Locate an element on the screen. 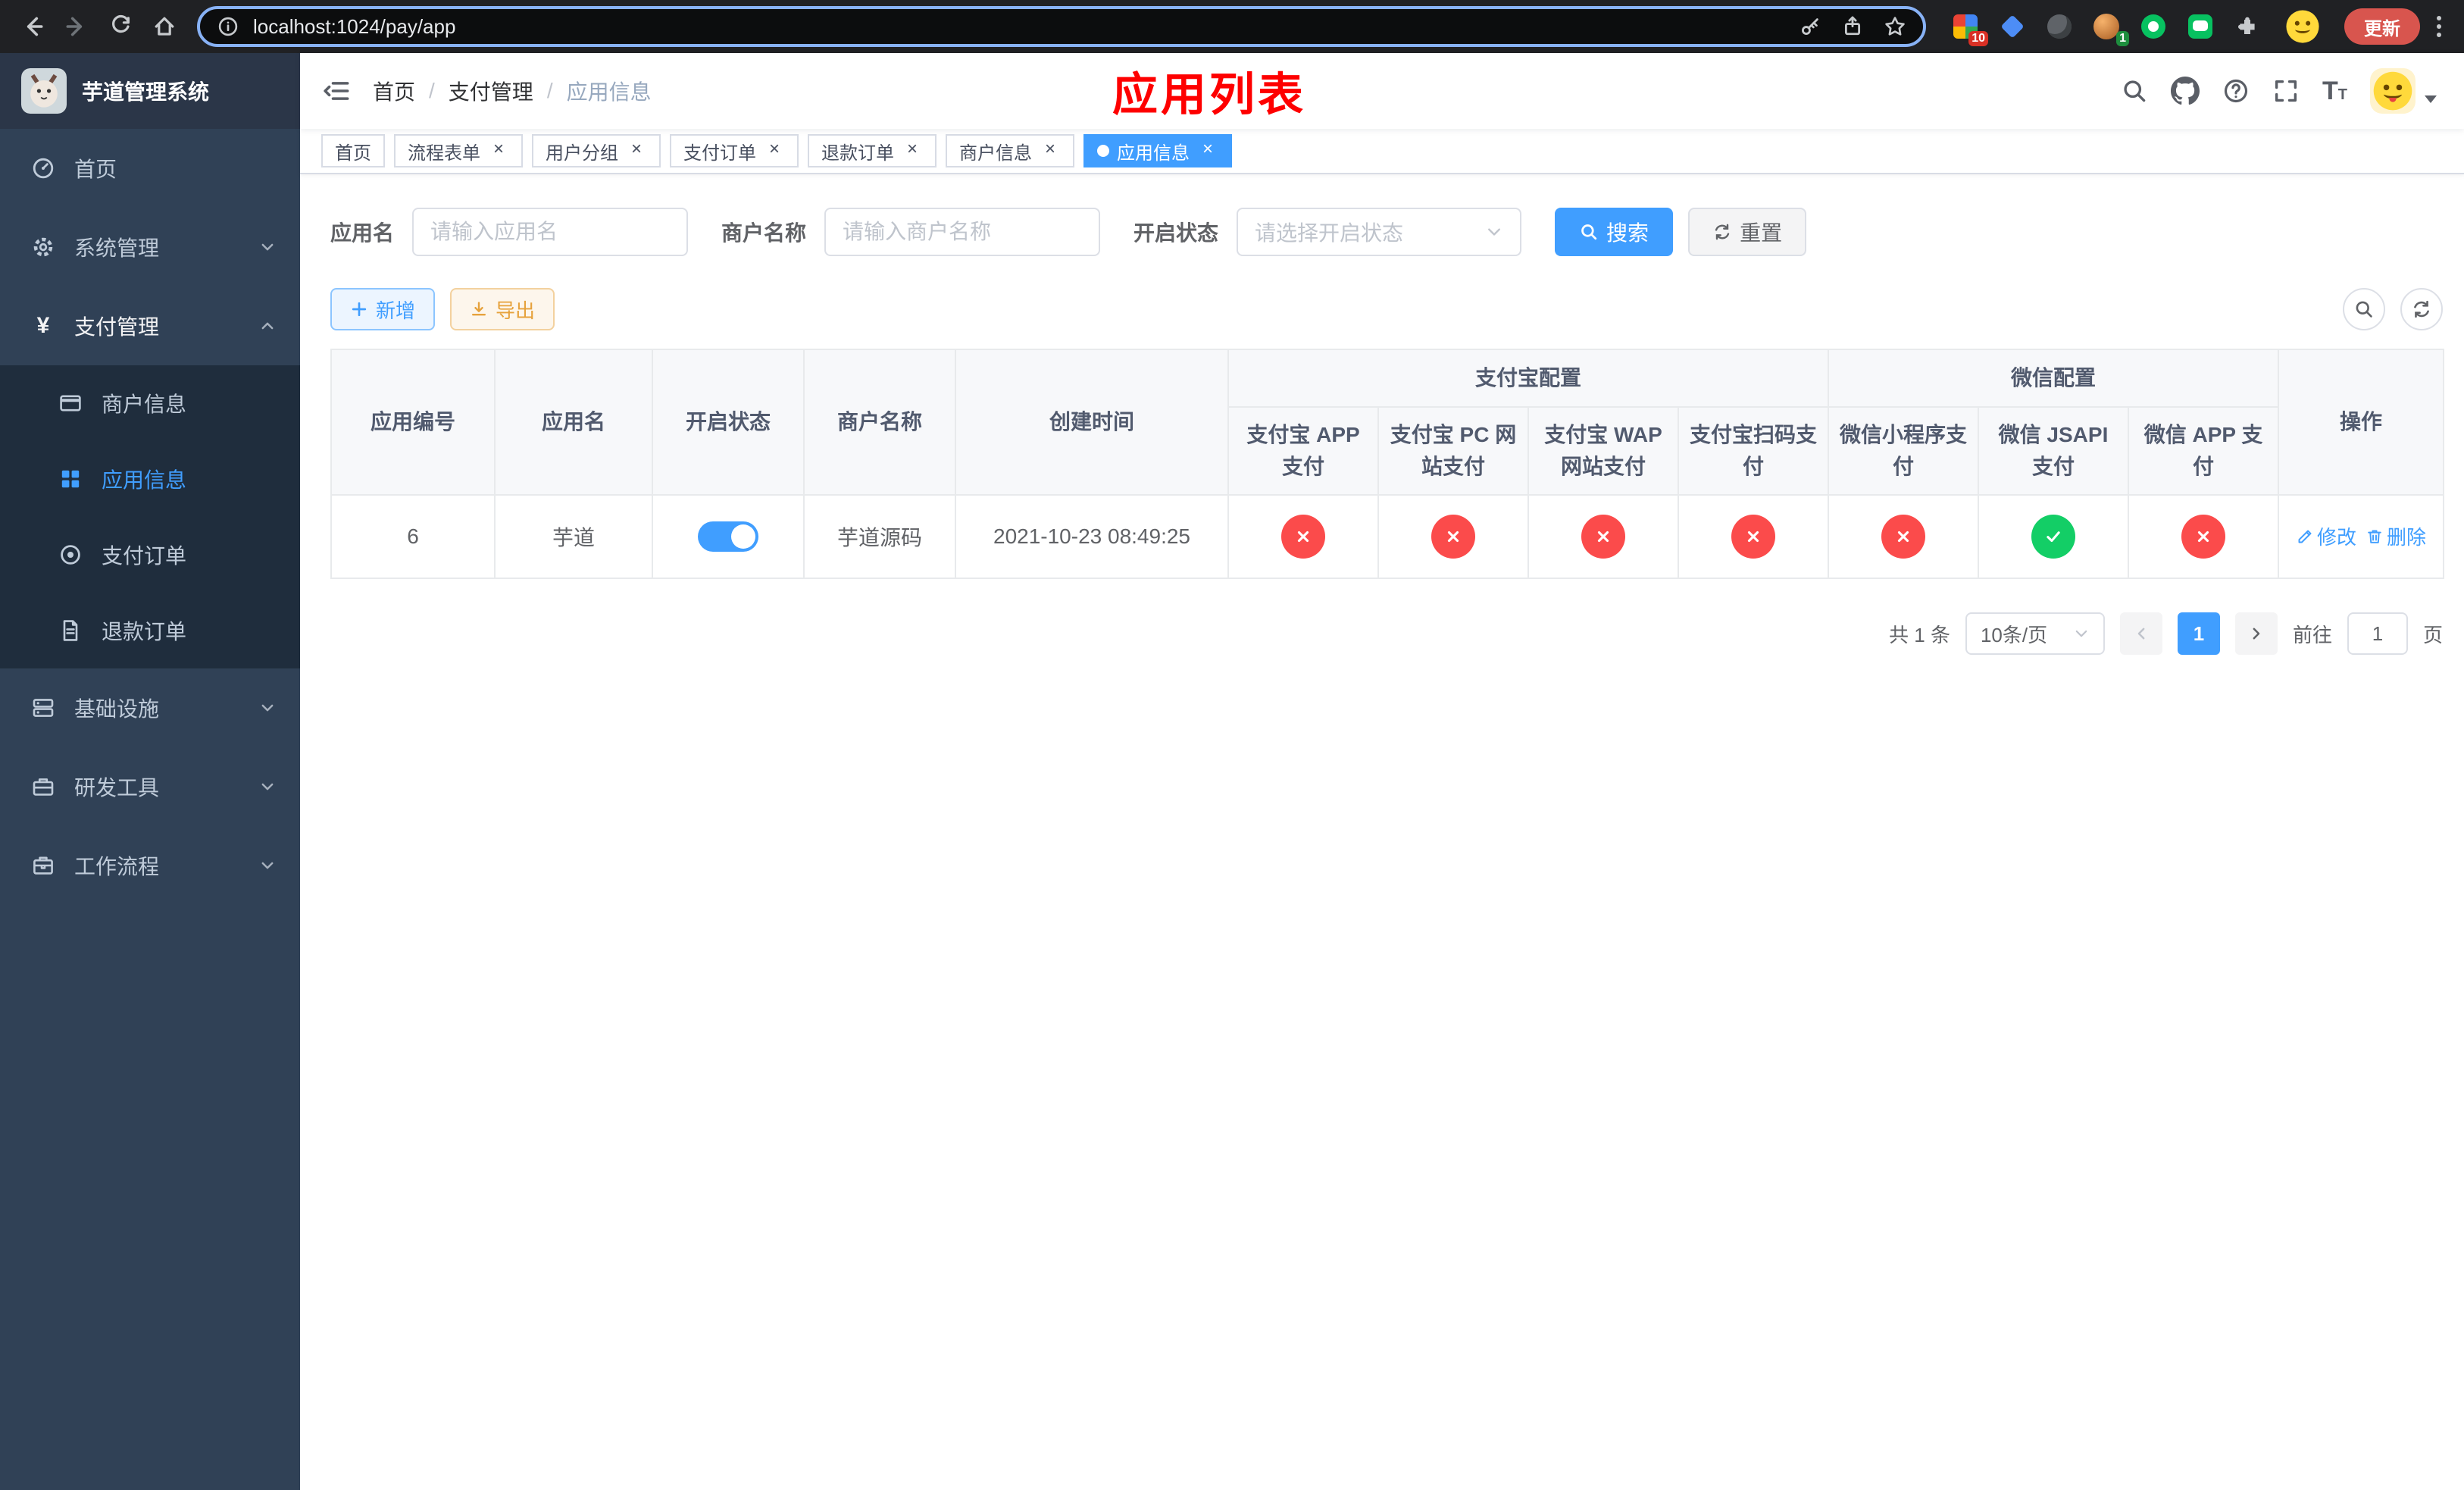 The width and height of the screenshot is (2464, 1490). forward-arrow-icon is located at coordinates (74, 27).